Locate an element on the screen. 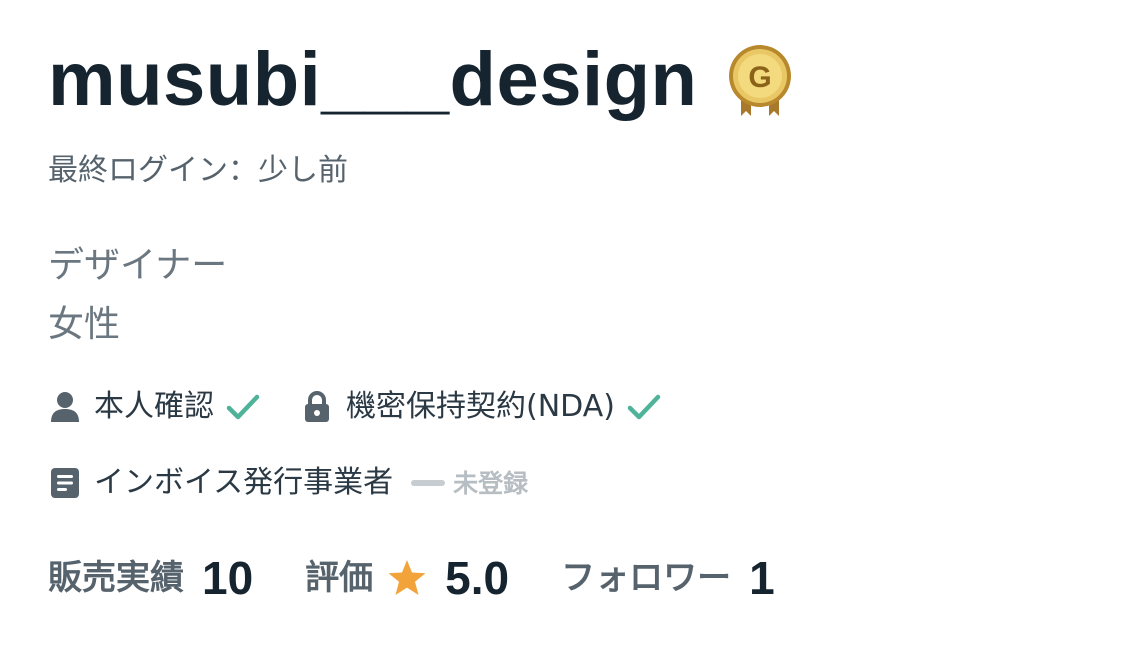 The height and width of the screenshot is (649, 1125). job-title: デザイナー is located at coordinates (138, 265).